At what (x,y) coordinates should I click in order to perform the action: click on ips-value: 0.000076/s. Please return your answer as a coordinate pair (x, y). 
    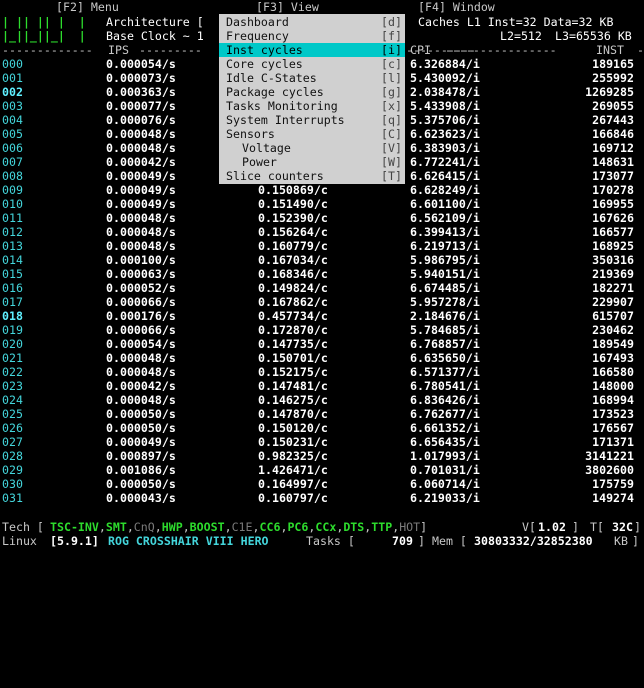
    Looking at the image, I should click on (141, 120).